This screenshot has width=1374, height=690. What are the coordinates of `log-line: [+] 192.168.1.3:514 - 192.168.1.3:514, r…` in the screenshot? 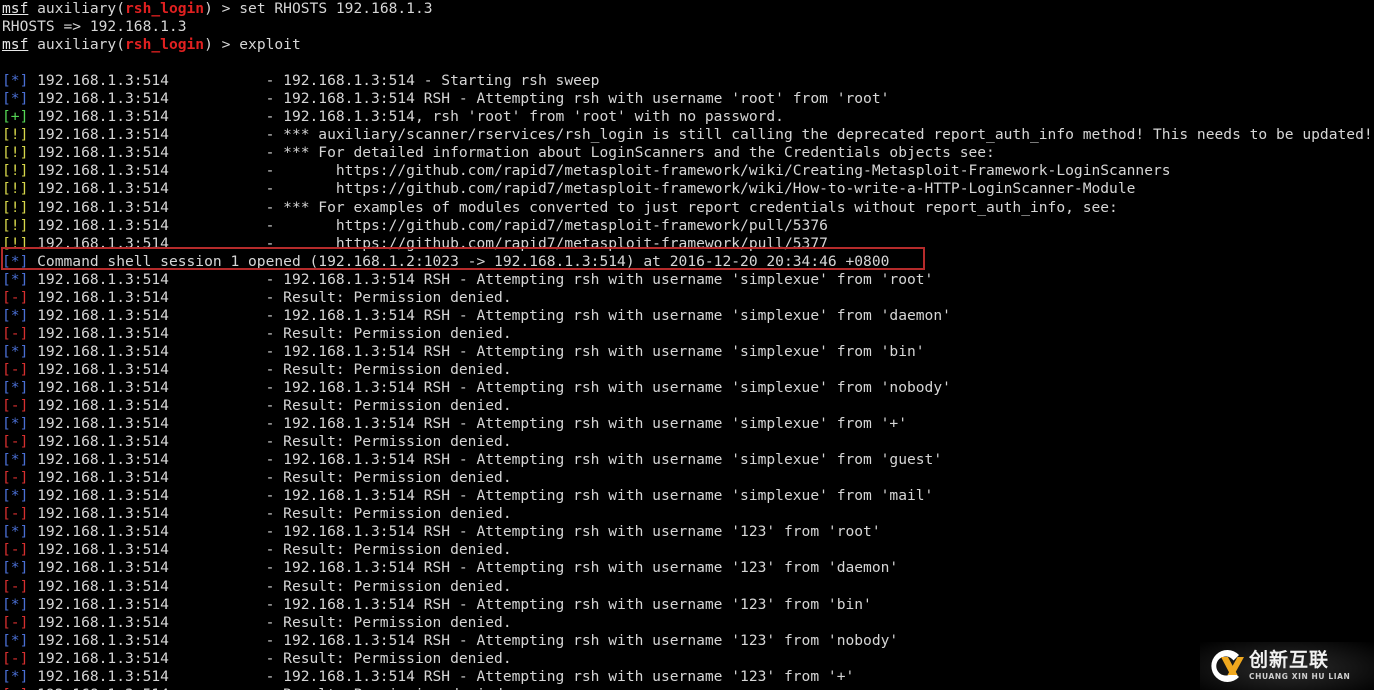 It's located at (687, 117).